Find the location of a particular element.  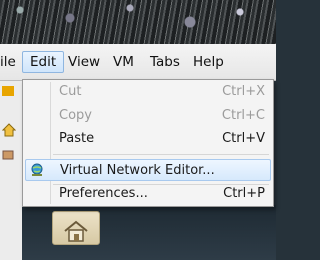

menu-tabs: Tabs is located at coordinates (165, 62).